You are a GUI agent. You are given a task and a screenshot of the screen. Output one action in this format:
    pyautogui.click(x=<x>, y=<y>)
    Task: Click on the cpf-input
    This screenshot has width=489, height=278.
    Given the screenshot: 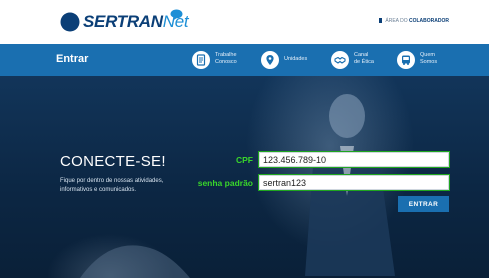 What is the action you would take?
    pyautogui.click(x=354, y=159)
    